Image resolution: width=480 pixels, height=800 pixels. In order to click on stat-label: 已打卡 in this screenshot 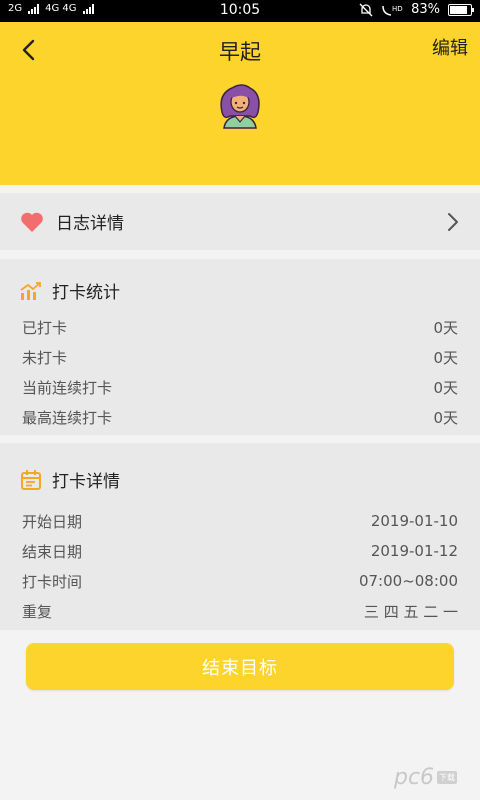, I will do `click(45, 327)`.